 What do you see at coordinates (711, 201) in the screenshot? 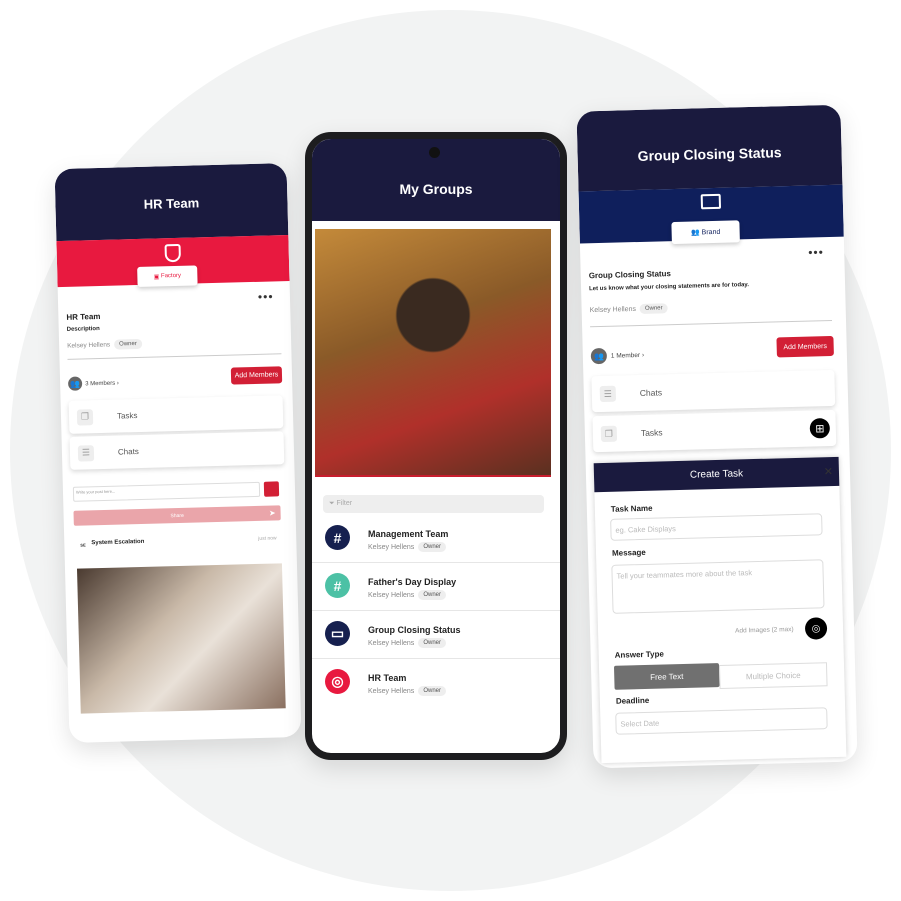
I see `folder-icon` at bounding box center [711, 201].